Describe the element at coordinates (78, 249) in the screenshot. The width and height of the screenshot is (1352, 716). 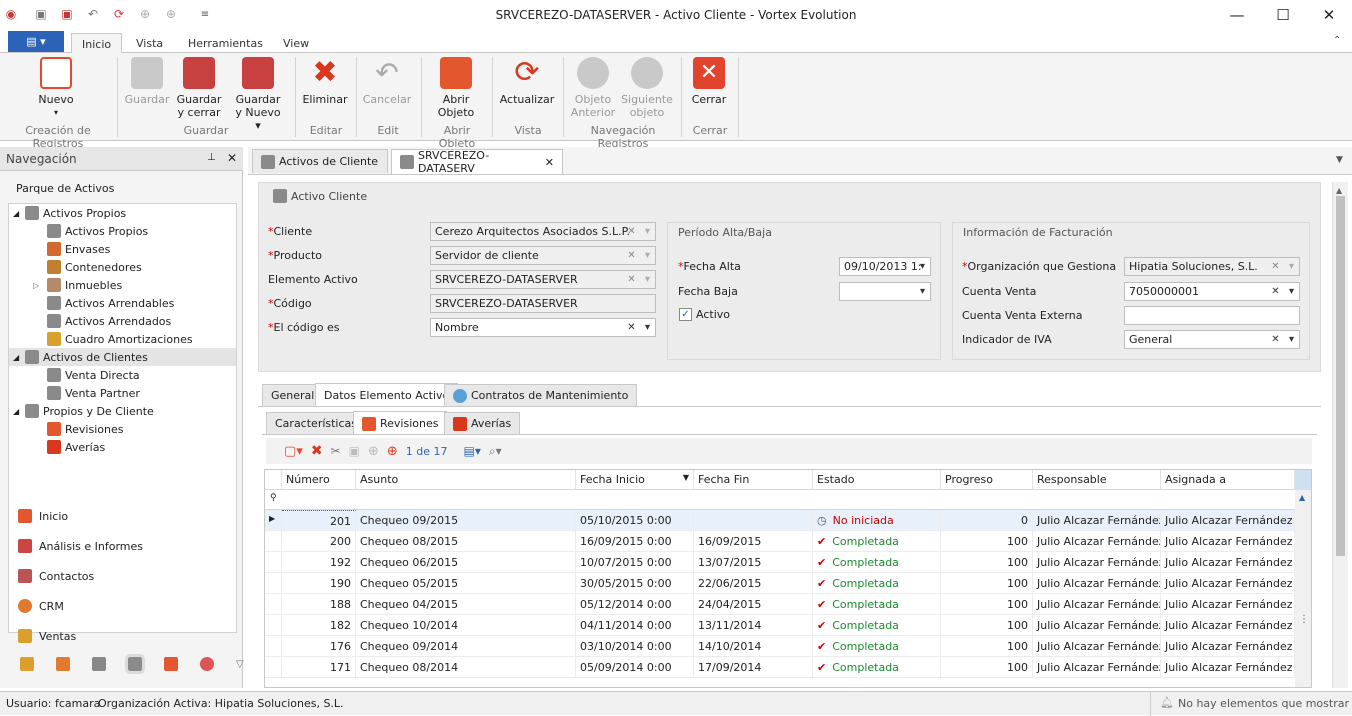
I see `tree-envases: Envases` at that location.